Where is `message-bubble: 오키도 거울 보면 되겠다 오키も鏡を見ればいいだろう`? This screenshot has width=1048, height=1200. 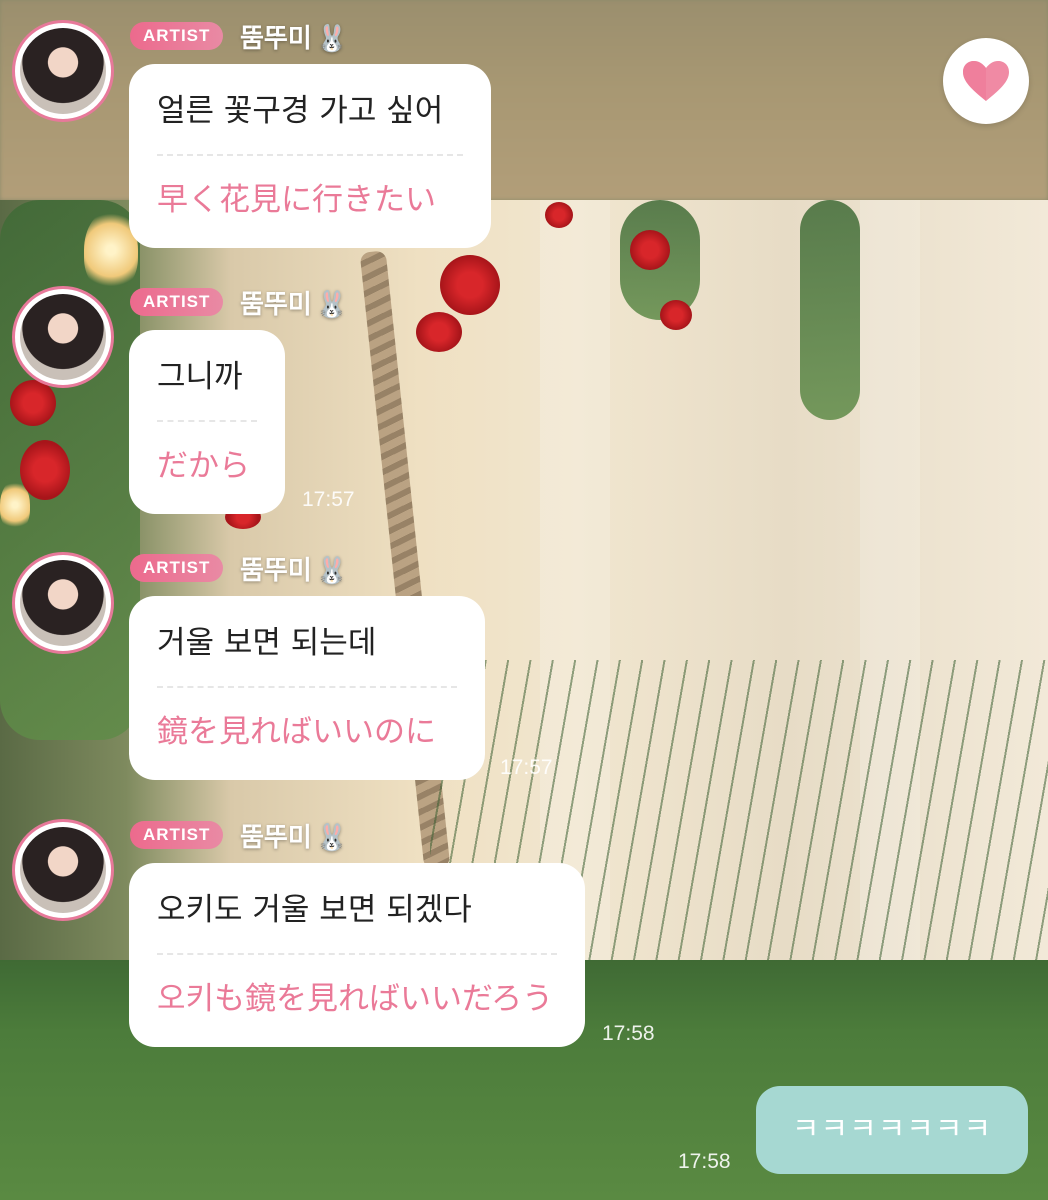
message-bubble: 오키도 거울 보면 되겠다 오키も鏡を見ればいいだろう is located at coordinates (357, 955).